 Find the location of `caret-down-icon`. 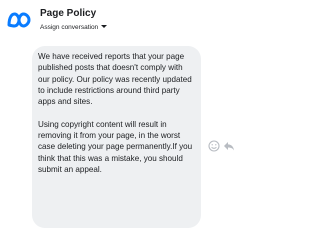

caret-down-icon is located at coordinates (104, 26).